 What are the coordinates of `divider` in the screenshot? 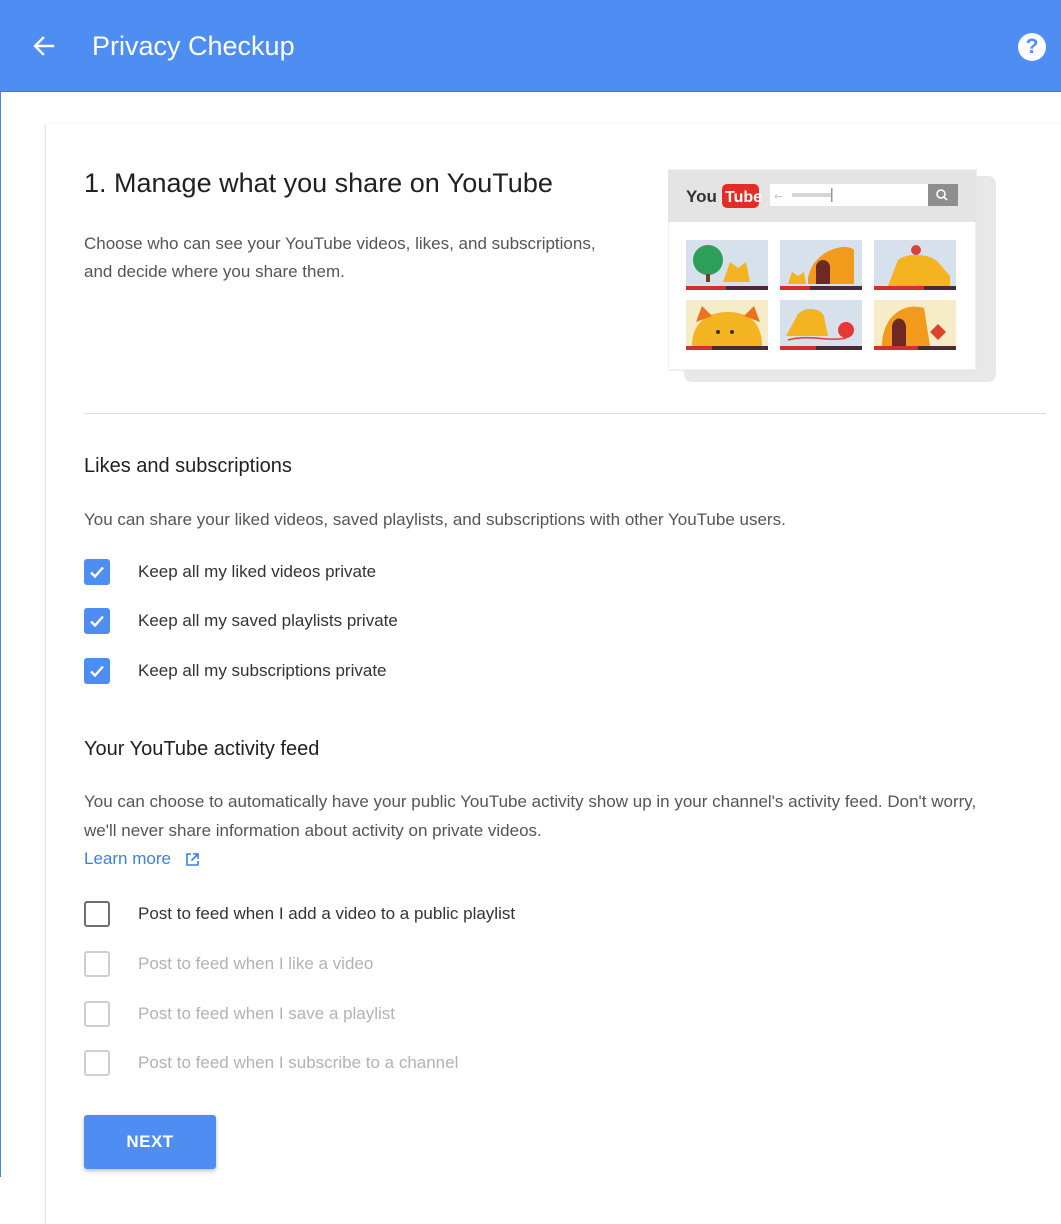 It's located at (565, 413).